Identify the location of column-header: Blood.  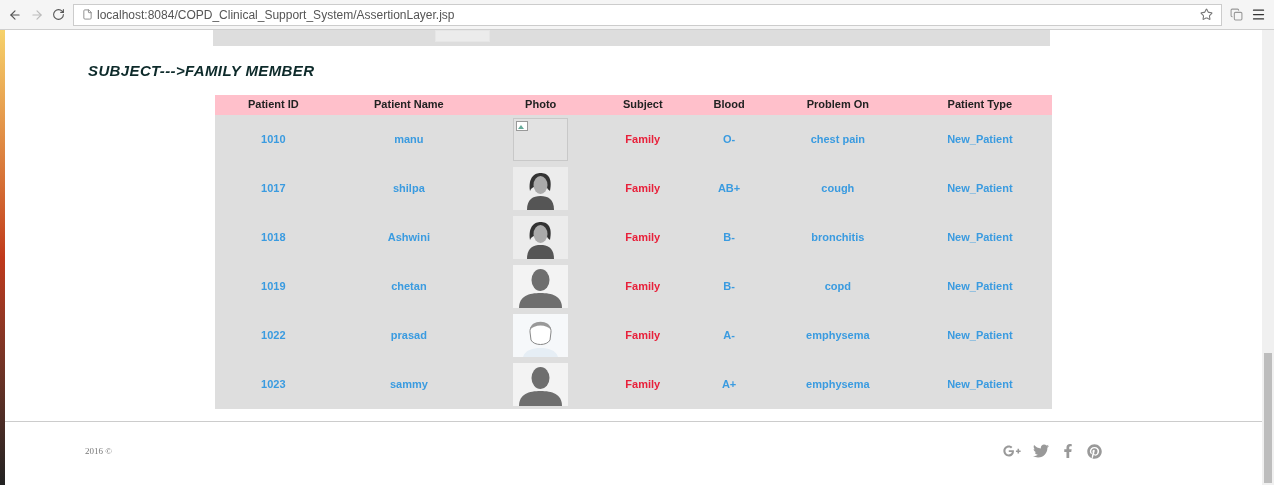
(729, 104).